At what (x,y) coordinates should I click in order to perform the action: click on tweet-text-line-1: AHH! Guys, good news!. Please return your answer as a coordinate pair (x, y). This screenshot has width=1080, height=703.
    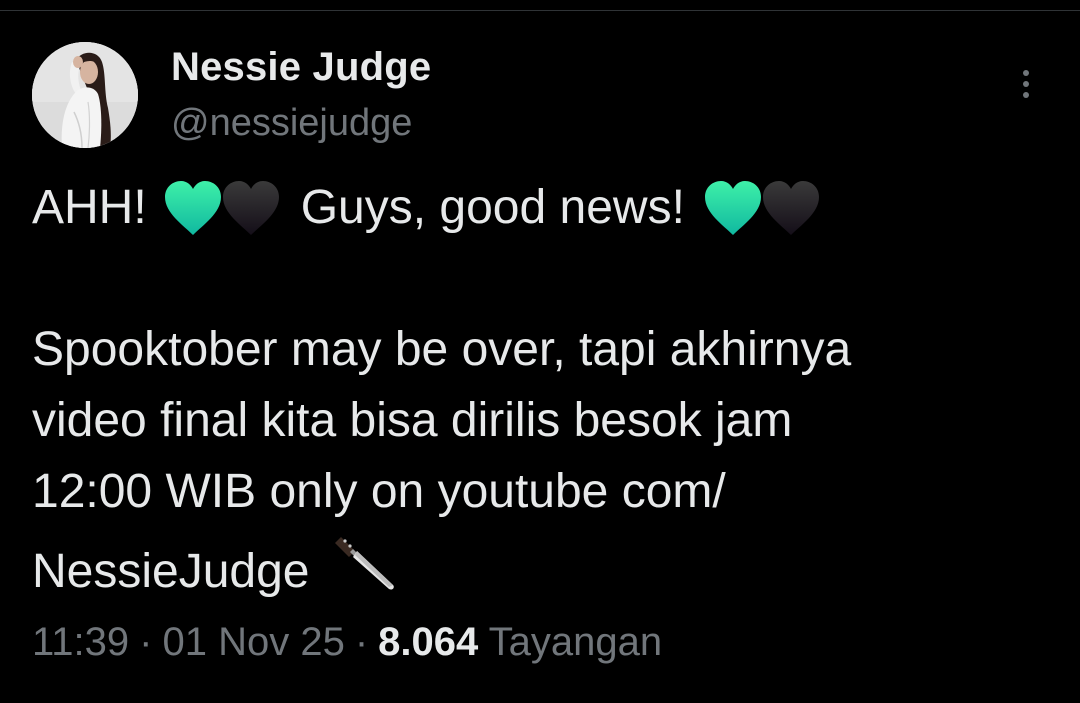
    Looking at the image, I should click on (537, 207).